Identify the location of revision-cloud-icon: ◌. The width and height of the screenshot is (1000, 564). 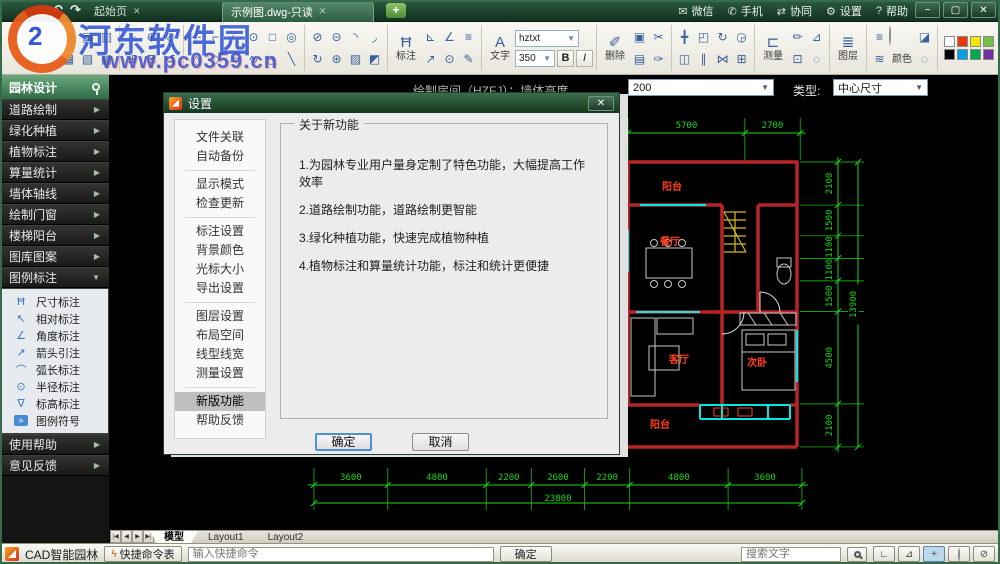
(816, 59).